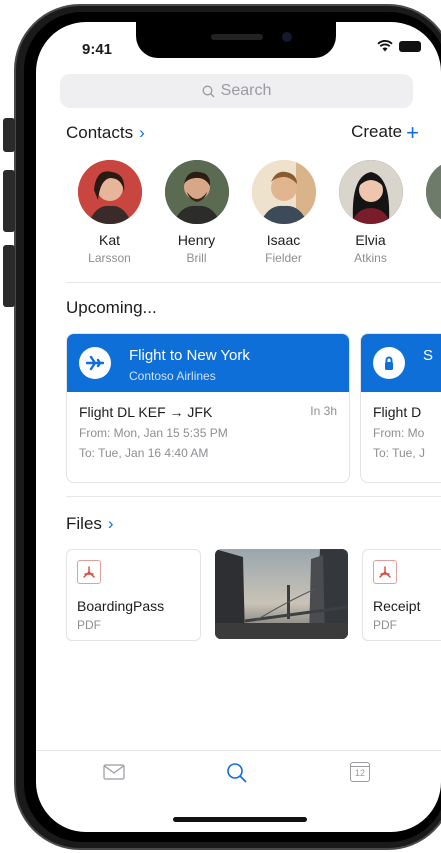 This screenshot has width=441, height=853. Describe the element at coordinates (412, 132) in the screenshot. I see `plus-icon: +` at that location.